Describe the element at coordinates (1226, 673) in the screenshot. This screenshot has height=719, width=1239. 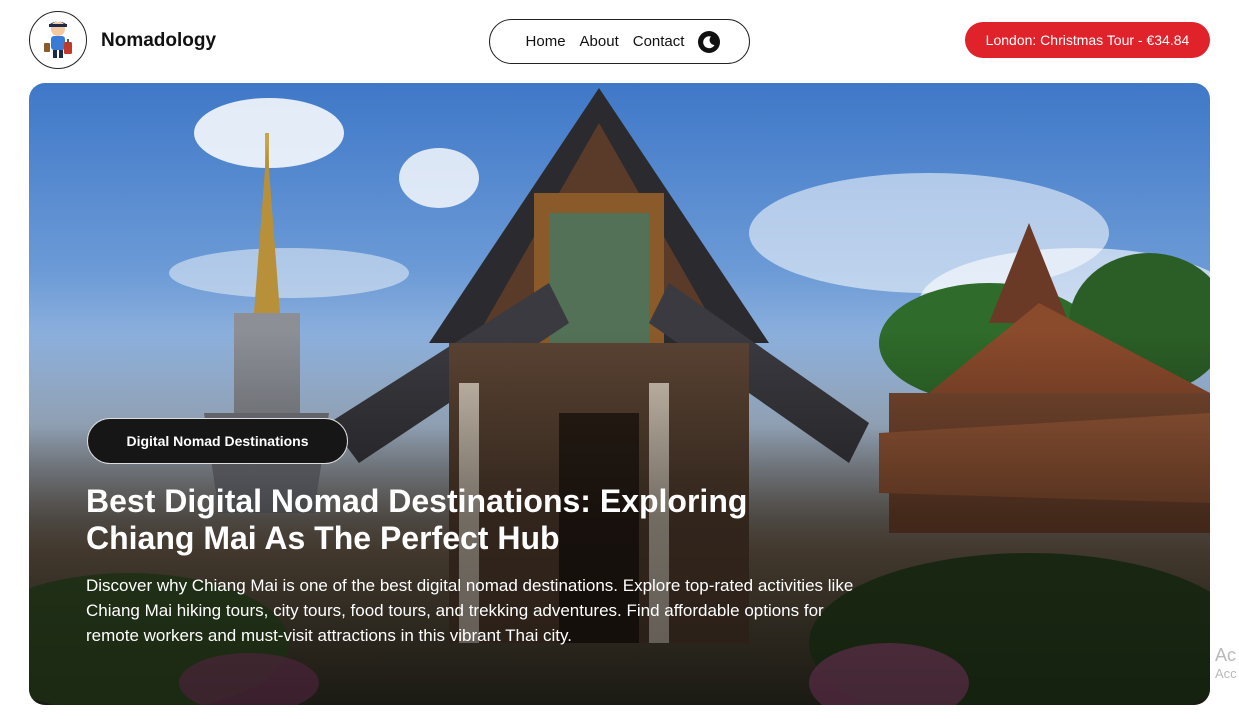
I see `watermark-line-2: Acc` at that location.